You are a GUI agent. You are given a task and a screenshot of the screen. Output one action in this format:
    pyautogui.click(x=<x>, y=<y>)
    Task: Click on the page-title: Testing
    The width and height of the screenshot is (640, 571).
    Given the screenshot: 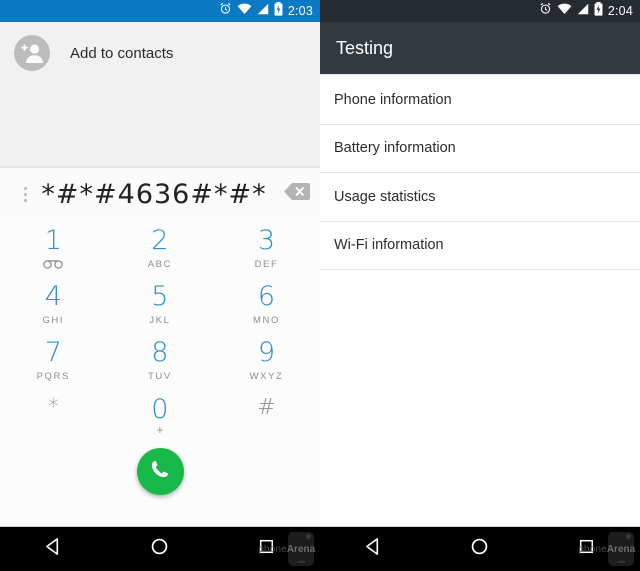 What is the action you would take?
    pyautogui.click(x=365, y=47)
    